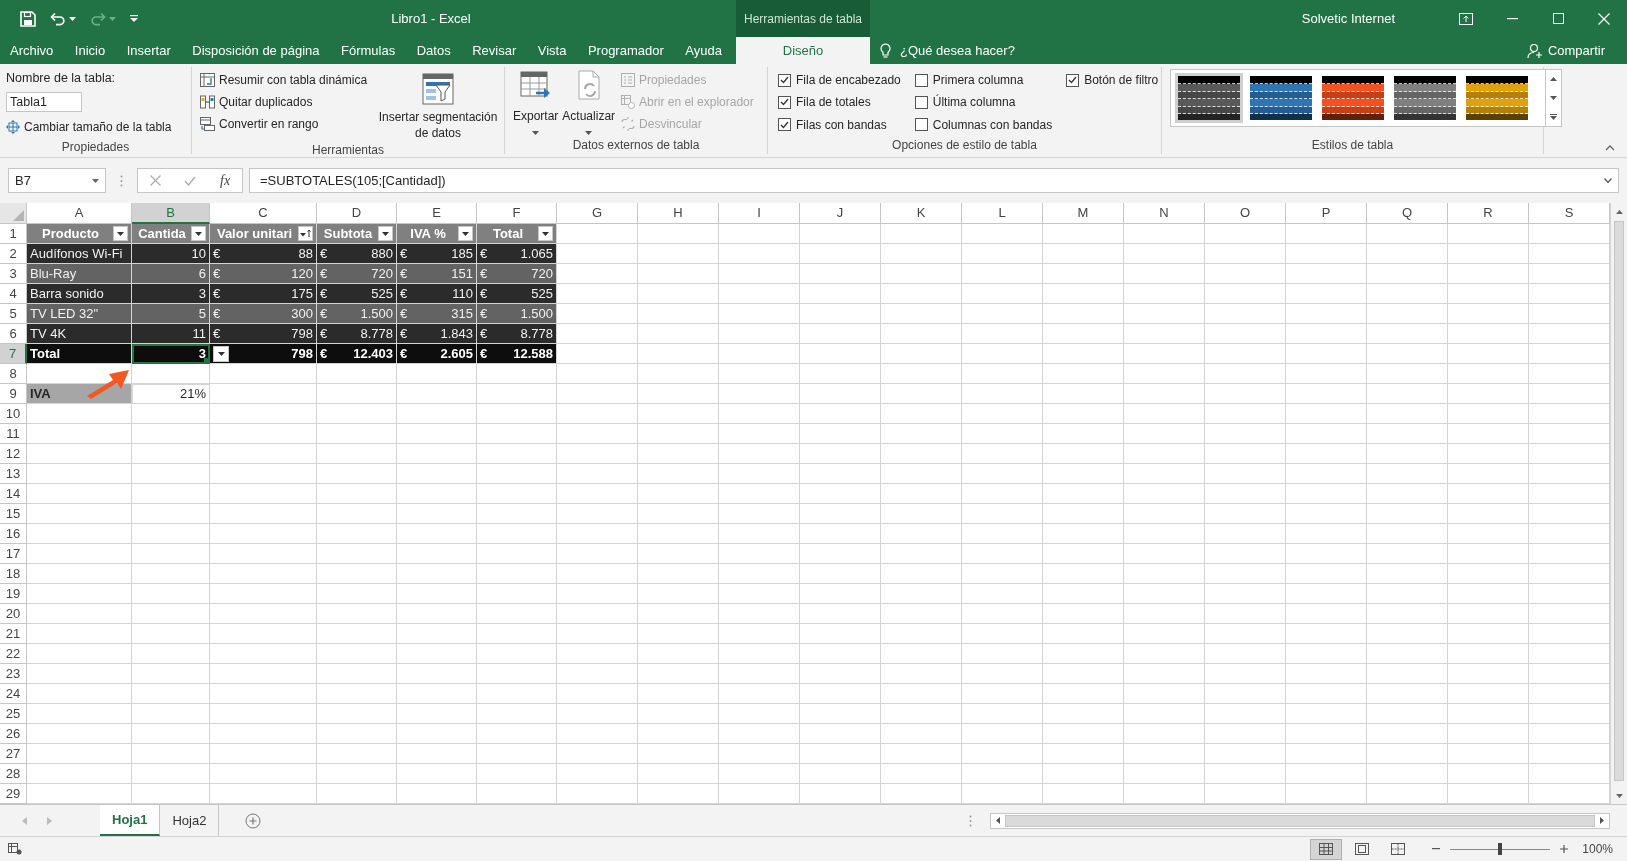 The width and height of the screenshot is (1627, 861). Describe the element at coordinates (253, 820) in the screenshot. I see `add-sheet-icon` at that location.